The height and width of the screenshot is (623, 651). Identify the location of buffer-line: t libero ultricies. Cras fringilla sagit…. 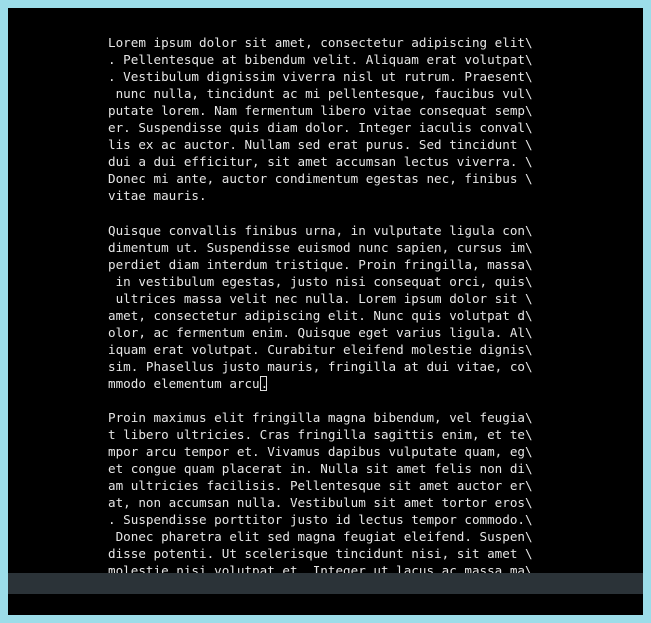
(320, 434).